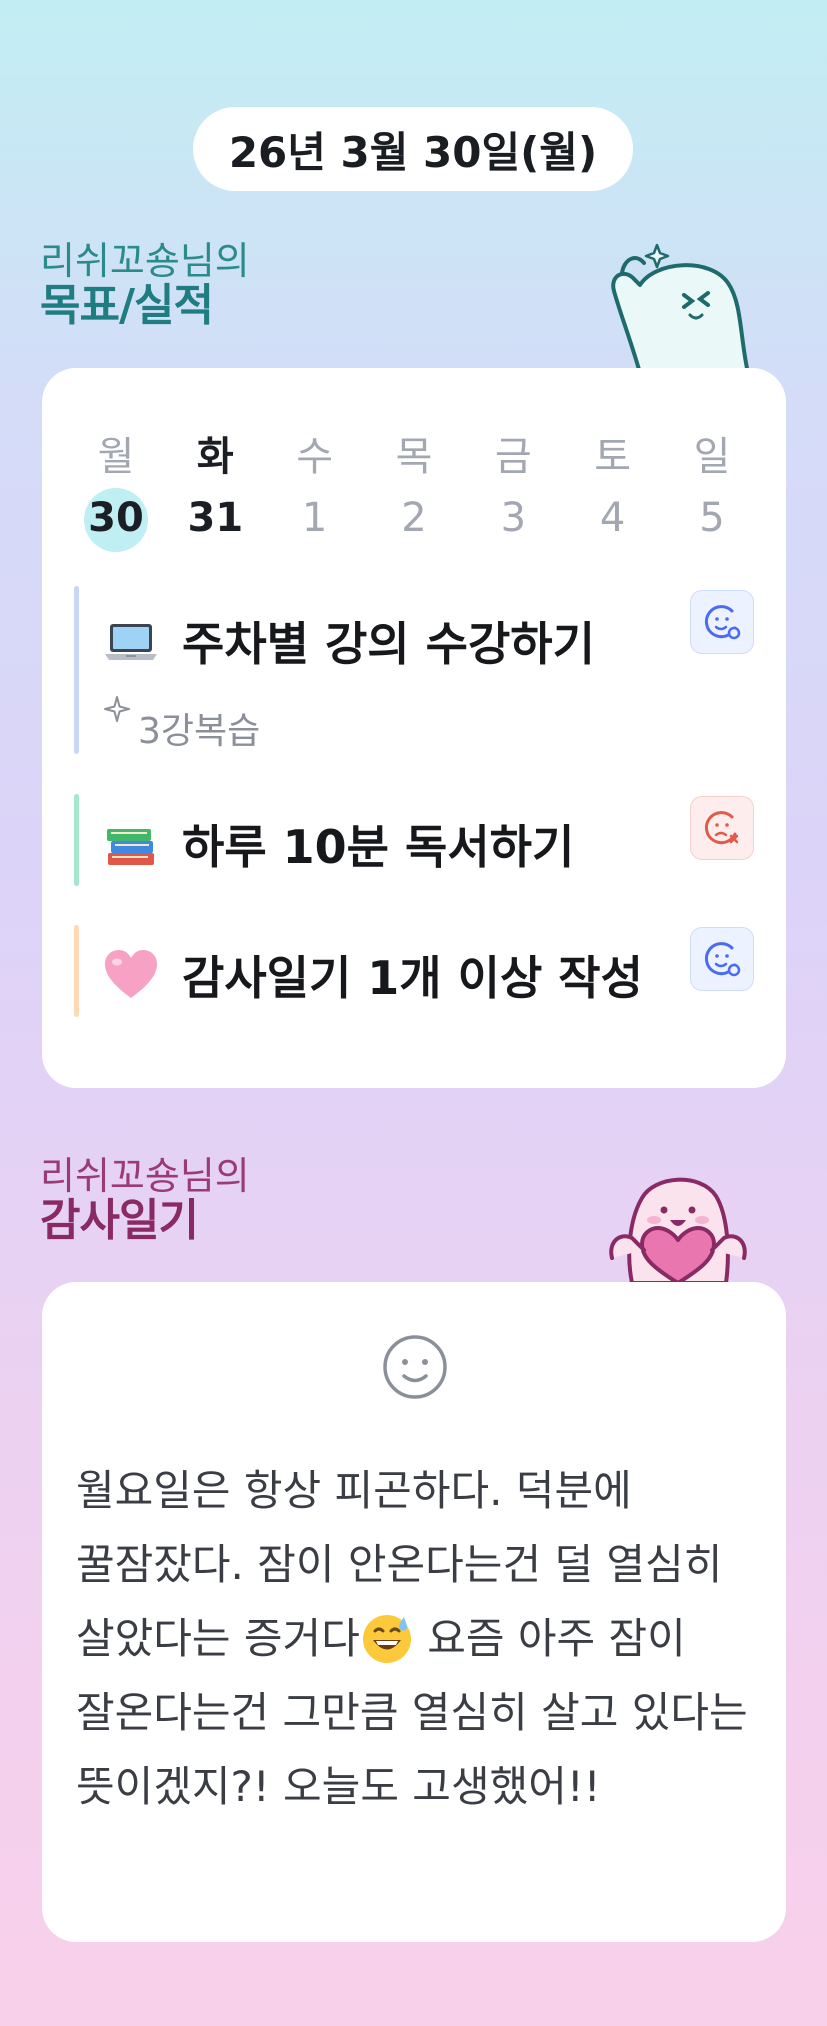  I want to click on day-number: 31, so click(215, 518).